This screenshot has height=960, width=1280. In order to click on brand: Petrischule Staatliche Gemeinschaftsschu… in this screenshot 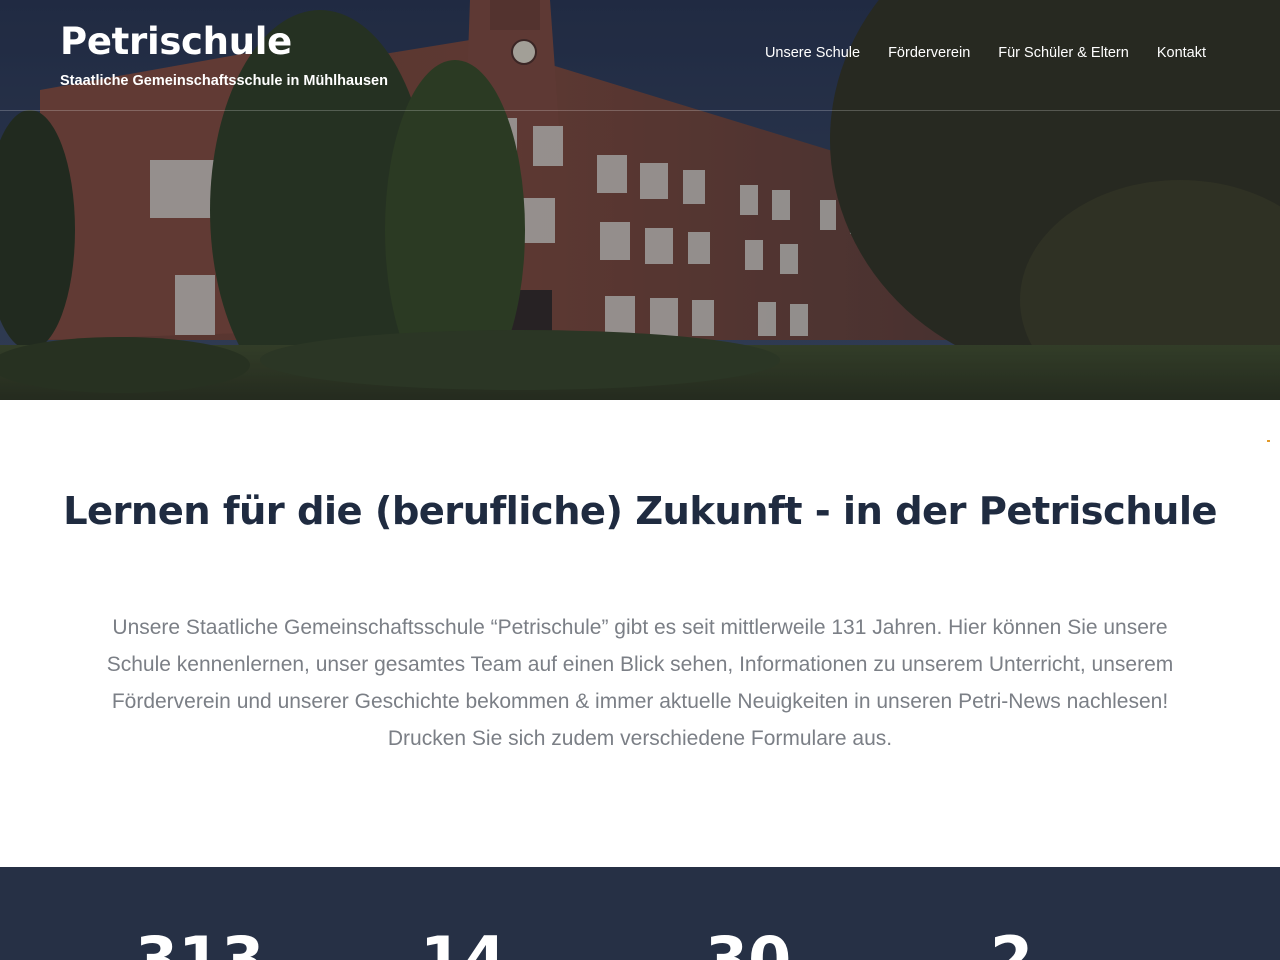, I will do `click(224, 54)`.